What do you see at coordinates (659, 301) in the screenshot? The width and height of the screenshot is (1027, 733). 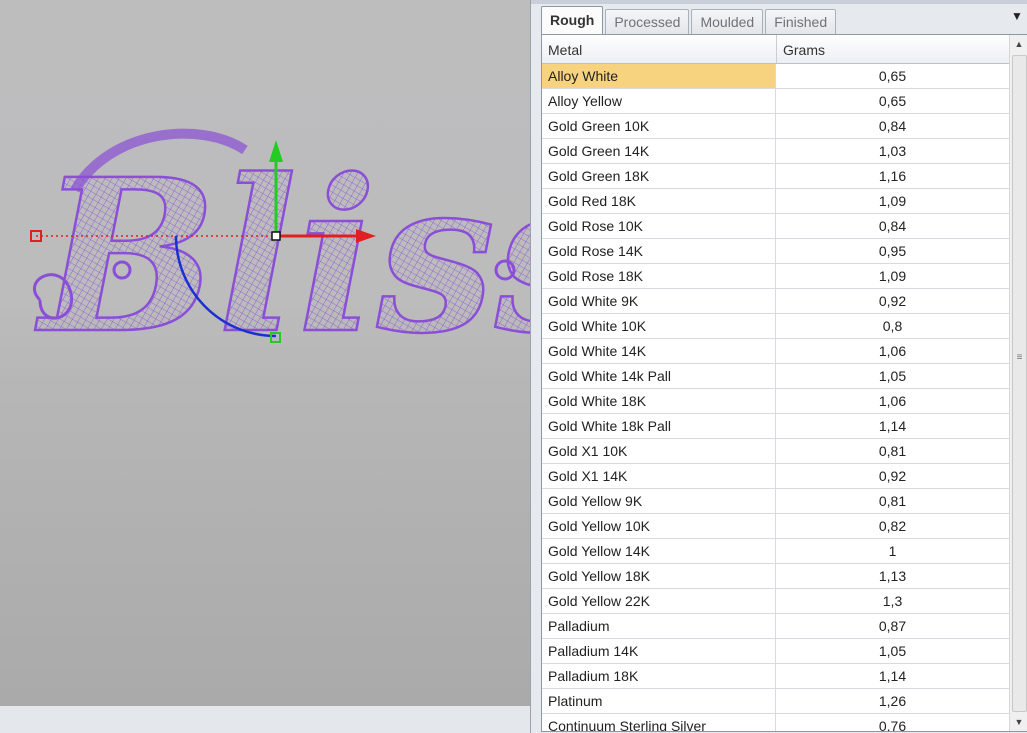 I see `metal-cell: Gold White 9K` at bounding box center [659, 301].